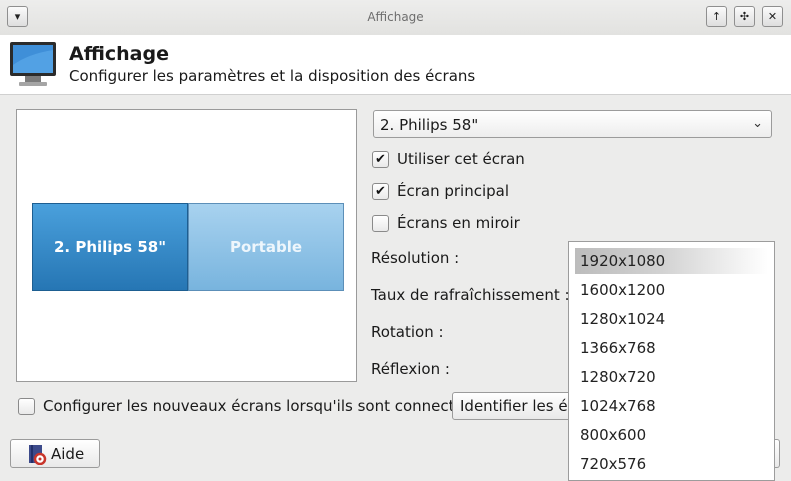  I want to click on preview-screen-label: 2. Philips 58", so click(110, 247).